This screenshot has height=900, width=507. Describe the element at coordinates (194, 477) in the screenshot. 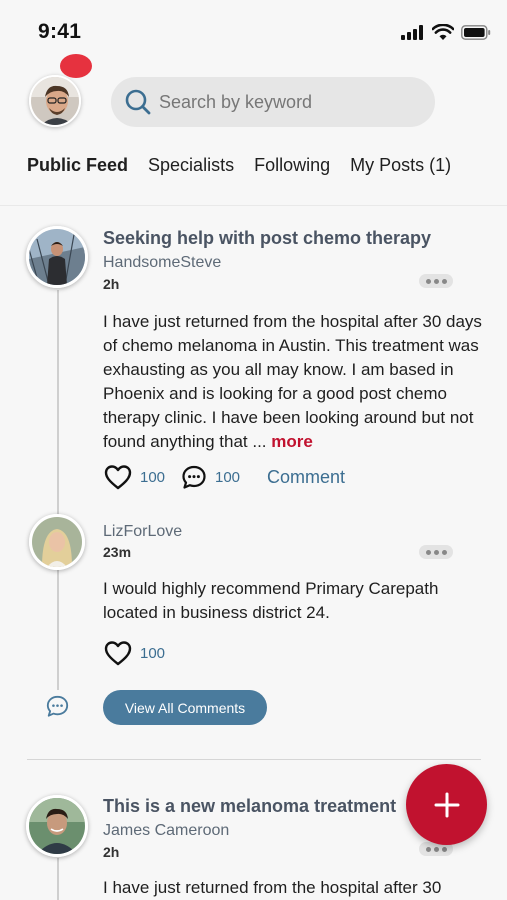

I see `comment-icon` at that location.